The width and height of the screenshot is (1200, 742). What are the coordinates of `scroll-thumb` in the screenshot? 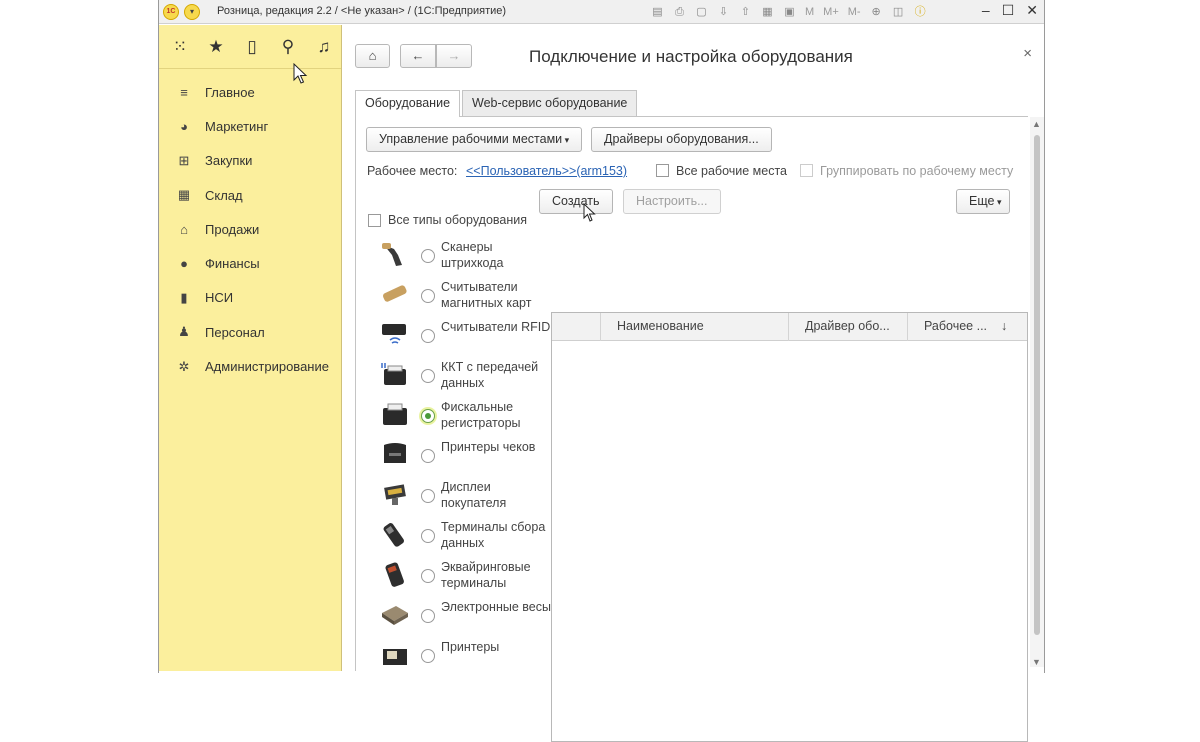 It's located at (1037, 385).